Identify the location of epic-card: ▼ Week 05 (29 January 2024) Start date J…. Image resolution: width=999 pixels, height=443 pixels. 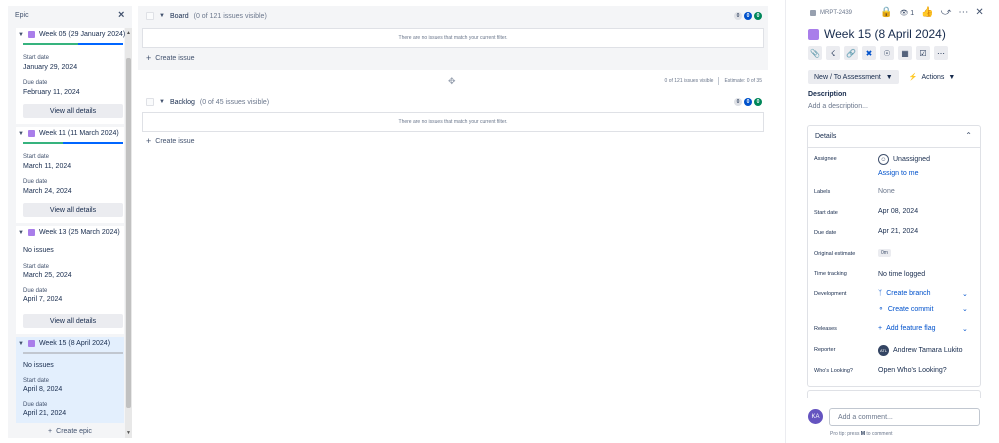
(70, 76).